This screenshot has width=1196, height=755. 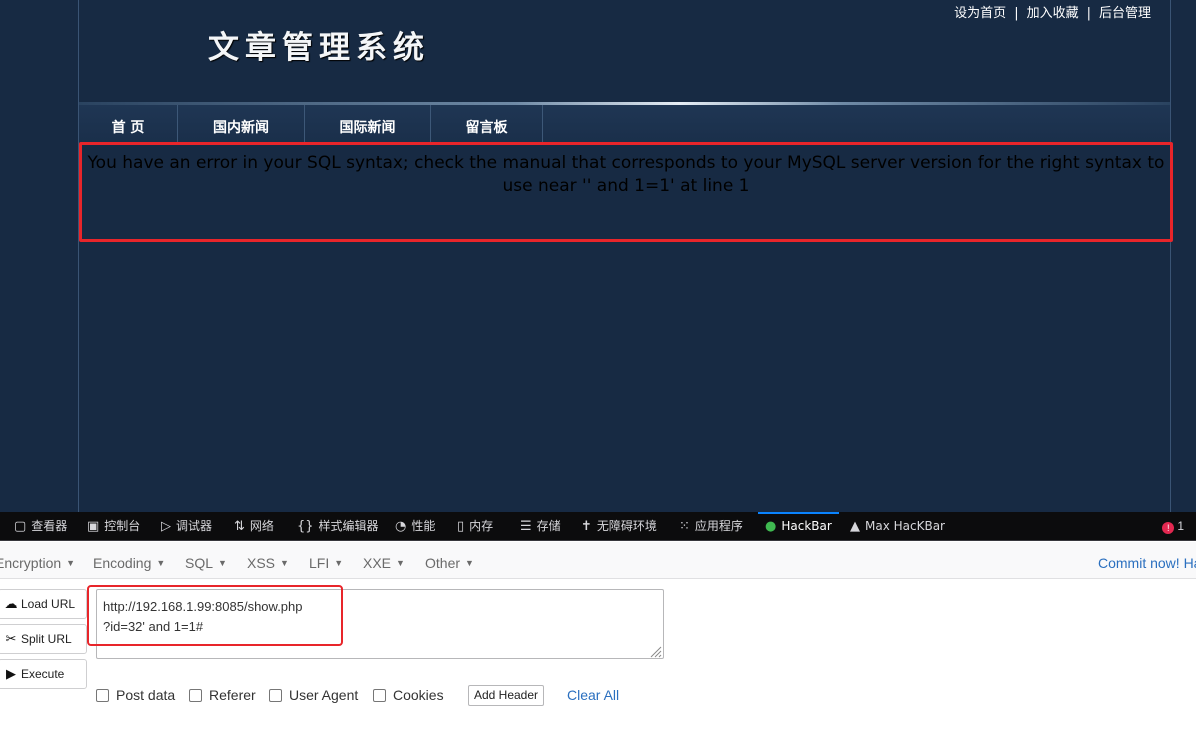 I want to click on nav-item-home: 首 页, so click(x=128, y=124).